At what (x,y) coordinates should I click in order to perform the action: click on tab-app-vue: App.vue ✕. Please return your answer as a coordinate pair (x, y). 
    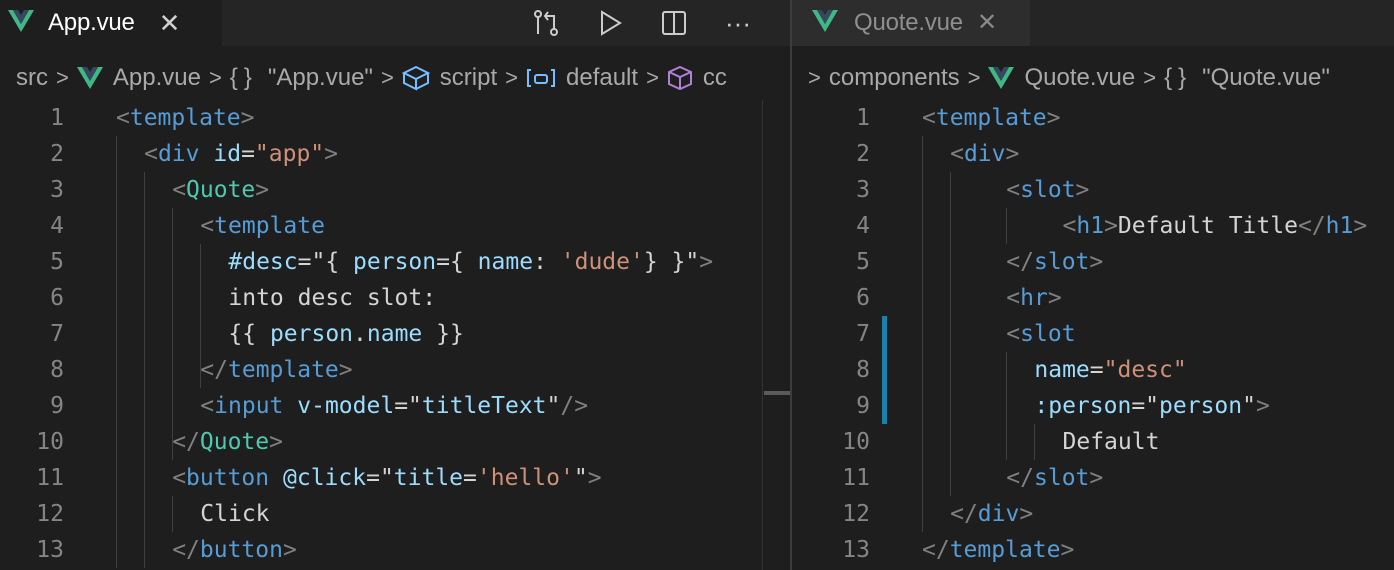
    Looking at the image, I should click on (111, 23).